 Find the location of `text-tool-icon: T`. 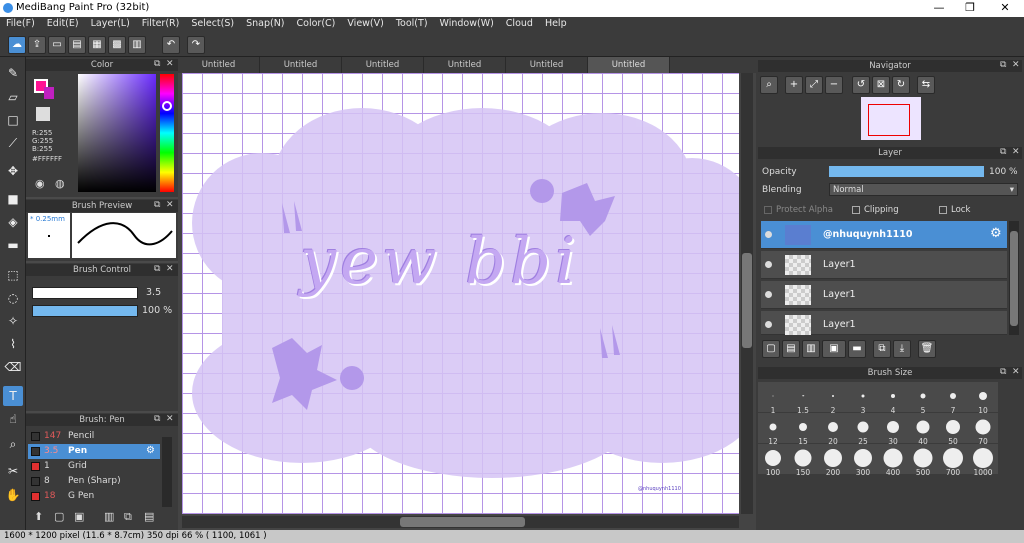

text-tool-icon: T is located at coordinates (13, 396).